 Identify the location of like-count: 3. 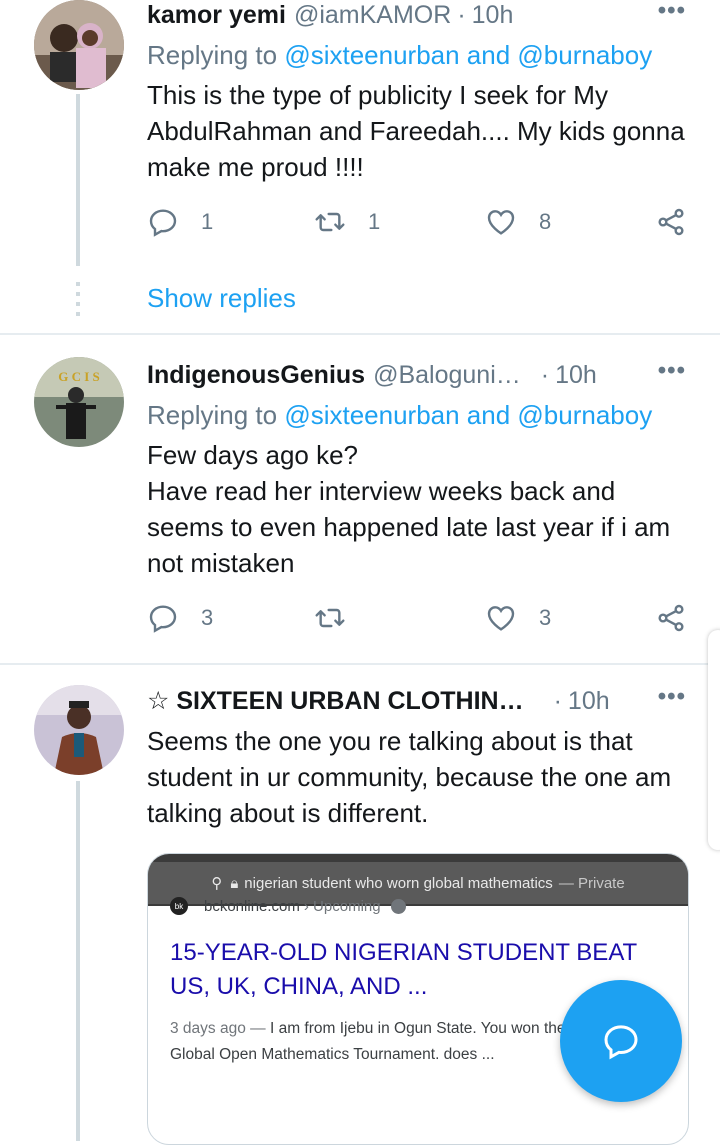
(545, 617).